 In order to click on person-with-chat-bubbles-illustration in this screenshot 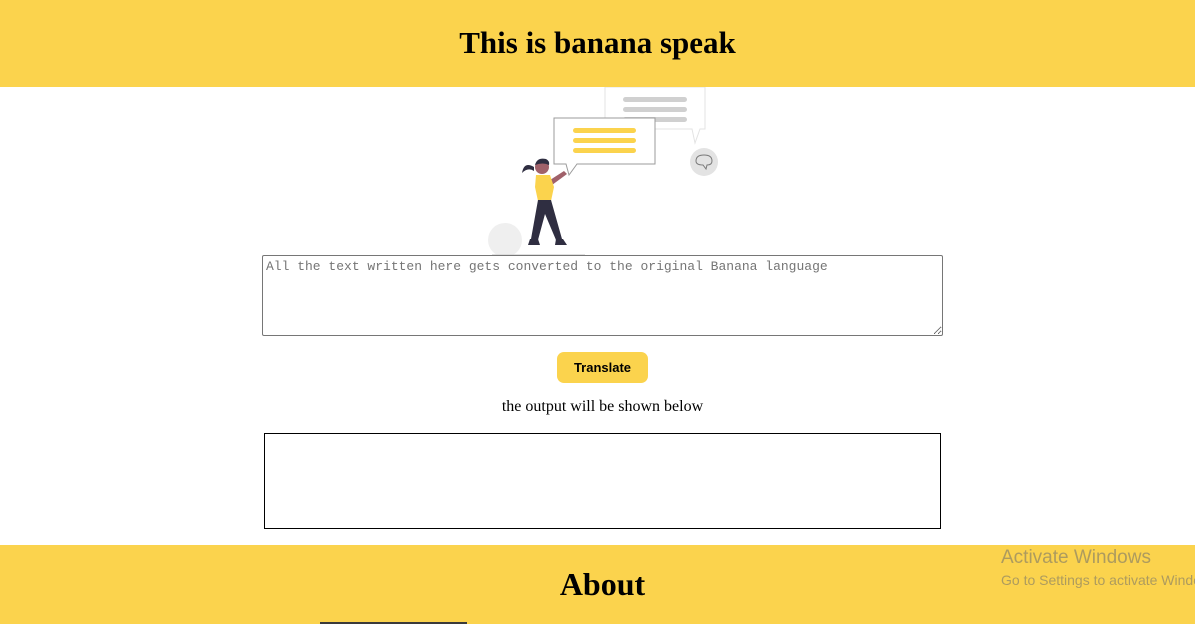, I will do `click(603, 172)`.